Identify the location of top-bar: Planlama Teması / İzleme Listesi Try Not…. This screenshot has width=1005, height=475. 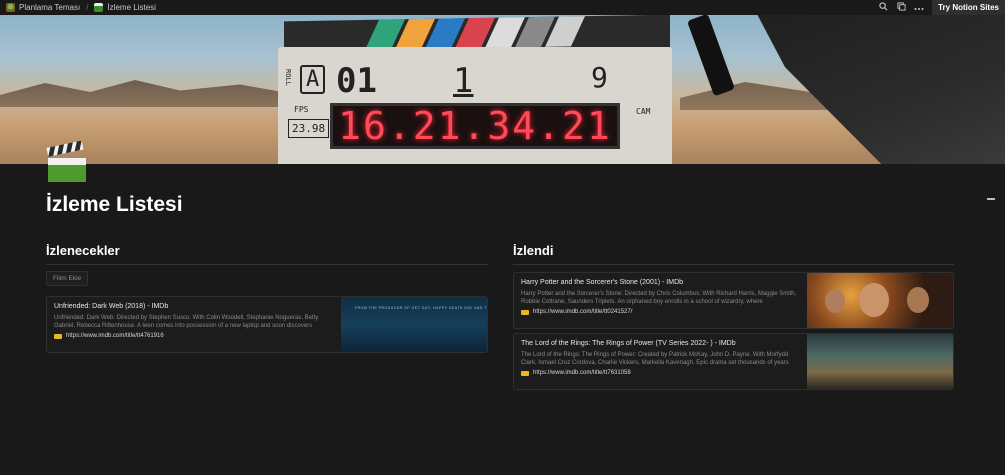
(502, 7).